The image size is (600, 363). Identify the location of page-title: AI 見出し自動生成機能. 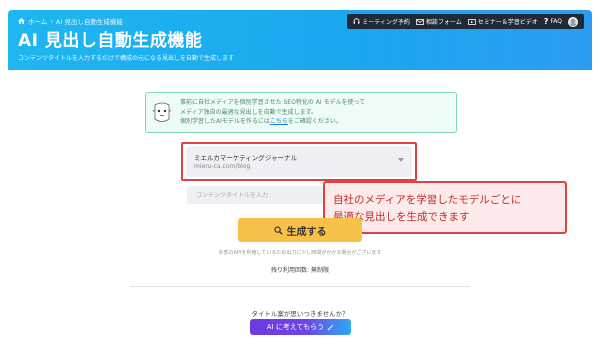
(110, 41).